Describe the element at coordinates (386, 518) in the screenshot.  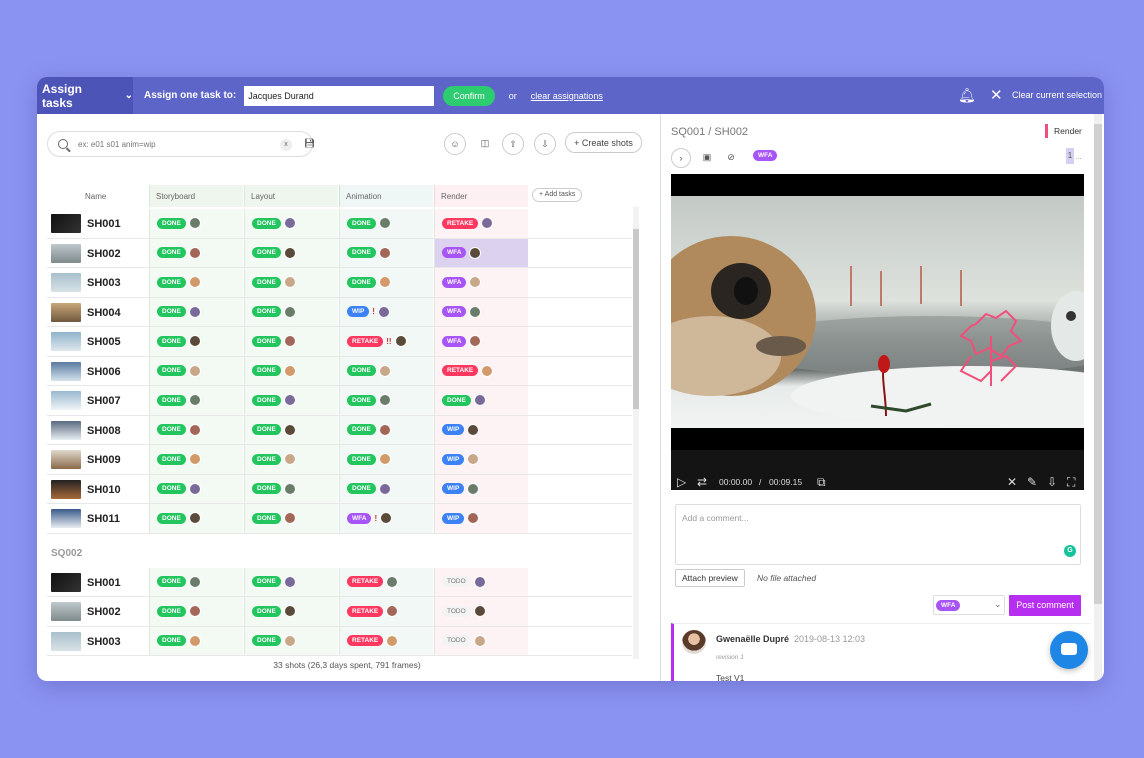
I see `animation-cell: WFA!` at that location.